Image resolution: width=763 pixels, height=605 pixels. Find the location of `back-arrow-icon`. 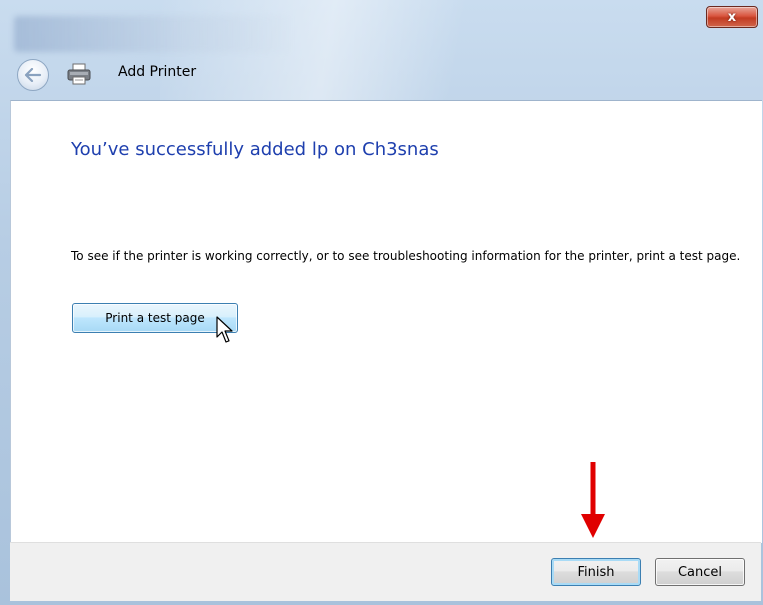

back-arrow-icon is located at coordinates (33, 75).